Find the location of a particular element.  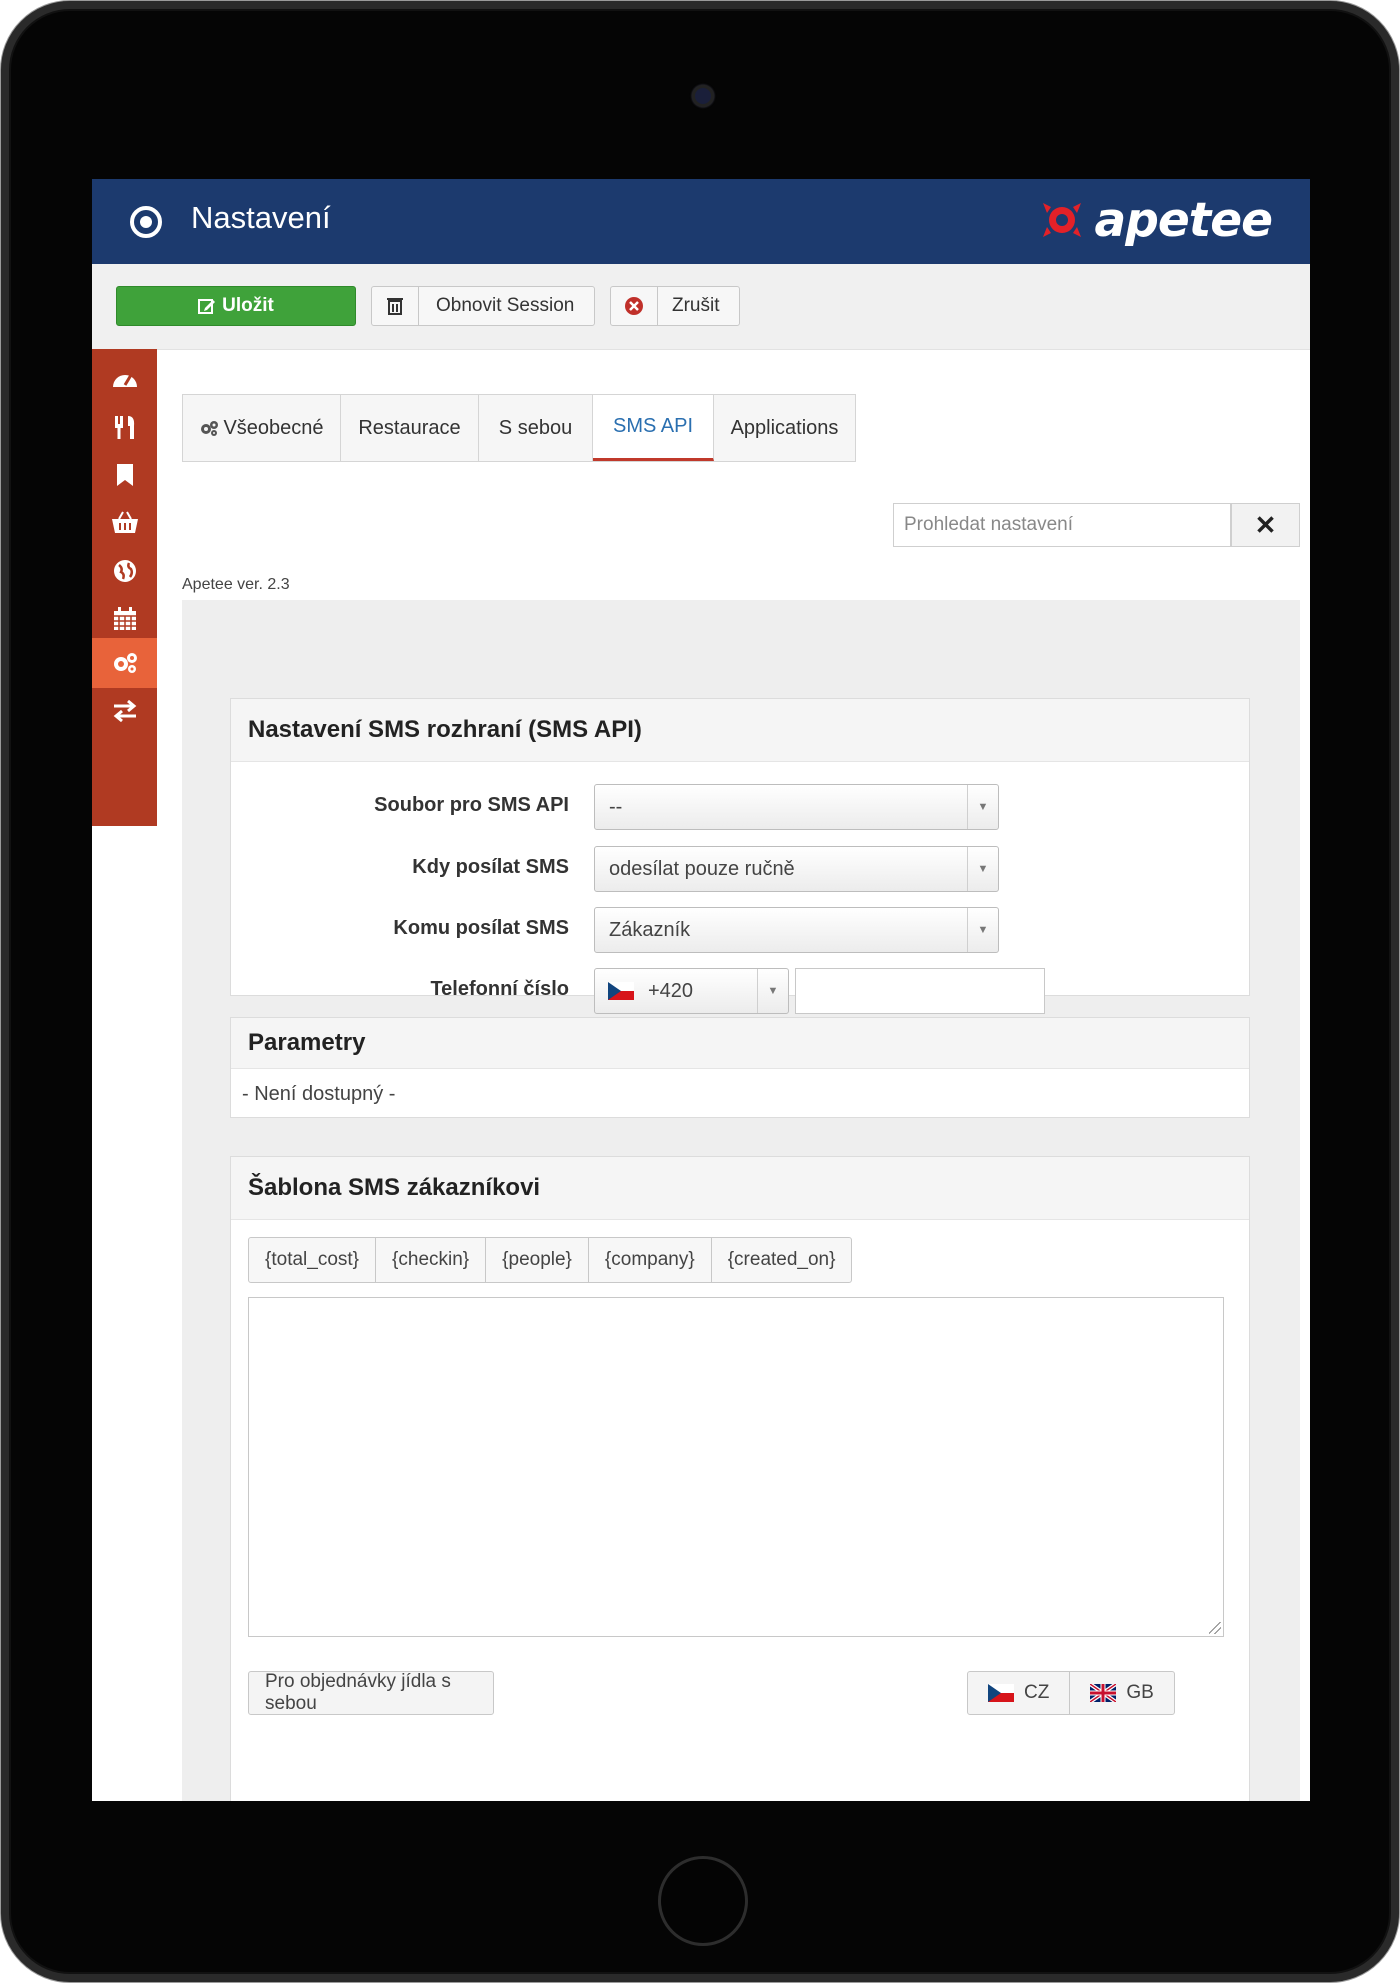

panel-title: Šablona SMS zákazníkovi is located at coordinates (740, 1188).